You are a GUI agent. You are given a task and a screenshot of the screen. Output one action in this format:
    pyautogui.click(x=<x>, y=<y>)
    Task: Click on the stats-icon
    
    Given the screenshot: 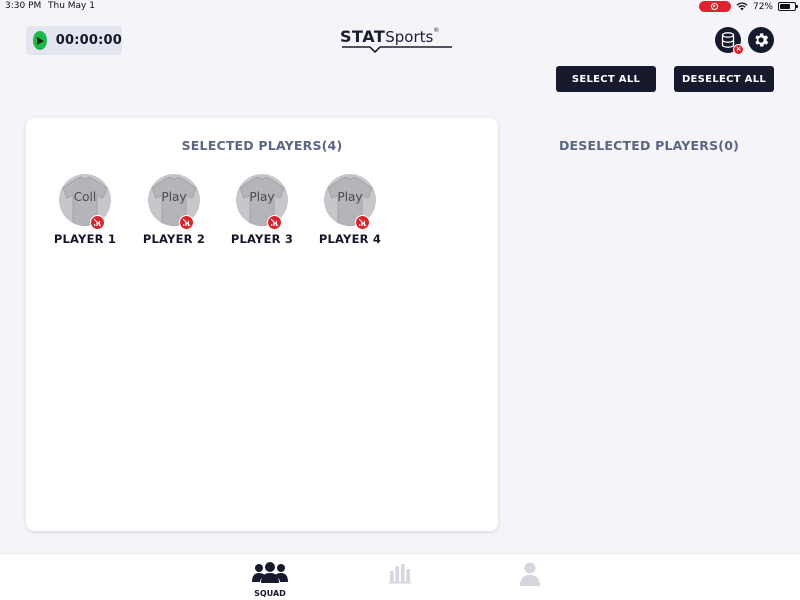 What is the action you would take?
    pyautogui.click(x=400, y=574)
    